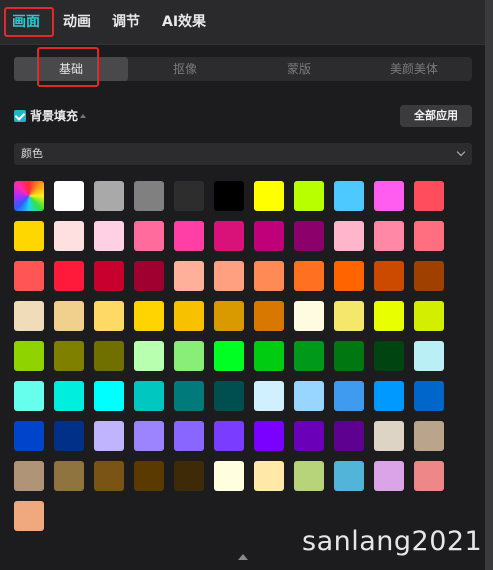 The height and width of the screenshot is (570, 493). Describe the element at coordinates (20, 116) in the screenshot. I see `background-fill-checkbox` at that location.